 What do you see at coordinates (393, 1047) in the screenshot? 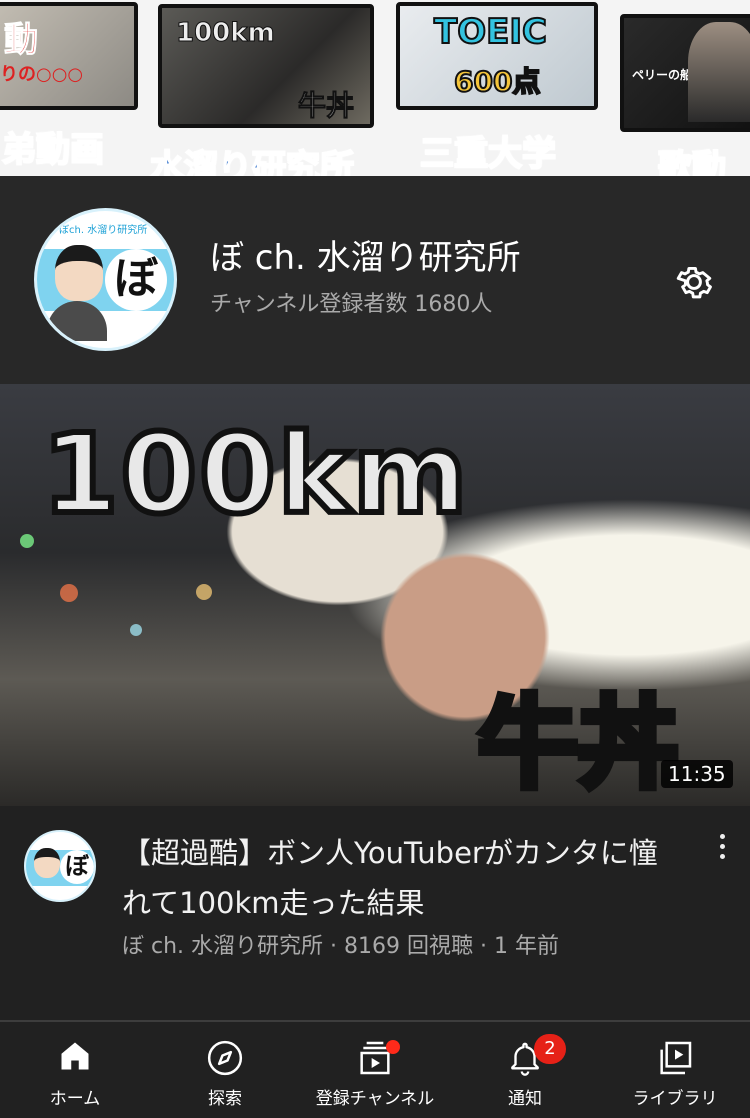
I see `subscriptions-new-dot` at bounding box center [393, 1047].